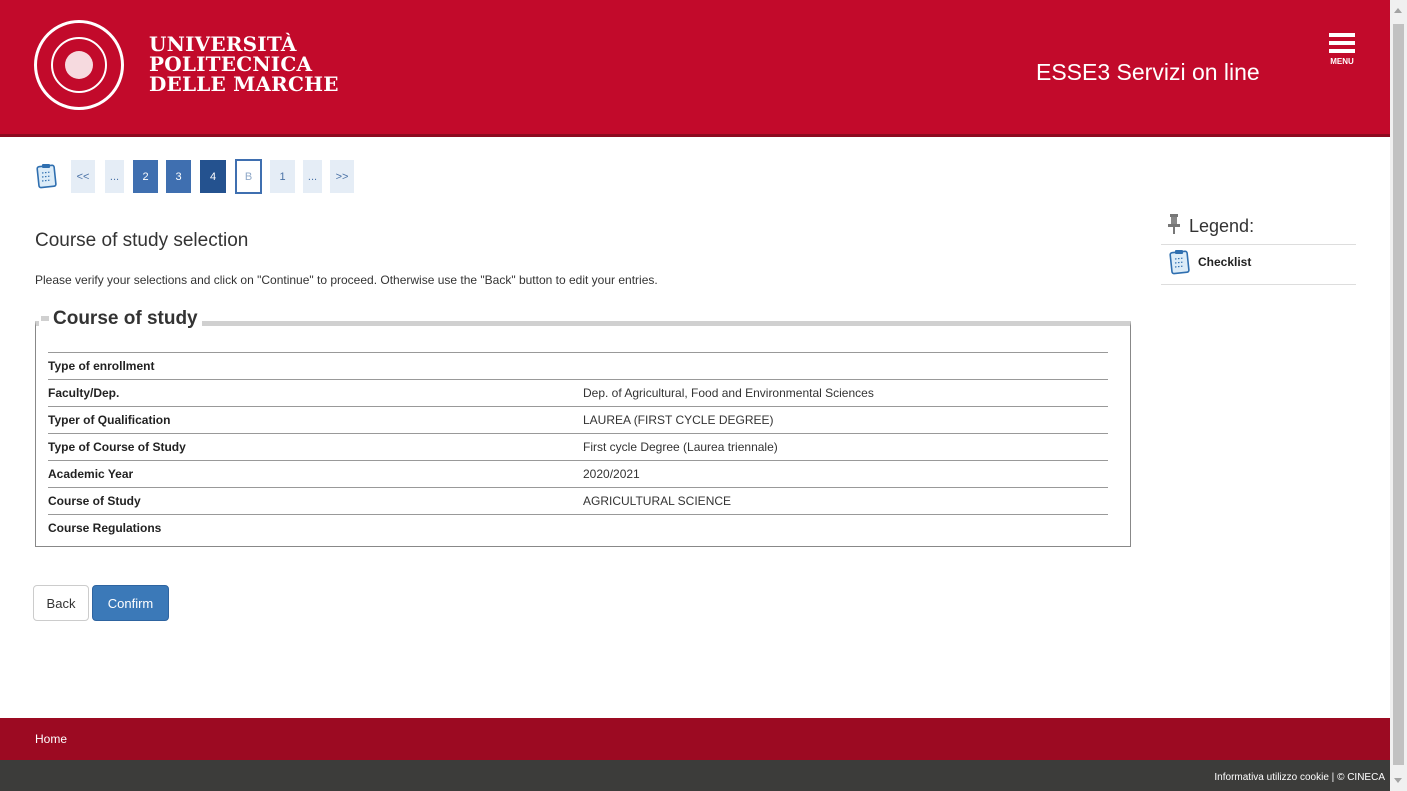 The image size is (1407, 791). Describe the element at coordinates (1342, 35) in the screenshot. I see `hamburger-icon` at that location.